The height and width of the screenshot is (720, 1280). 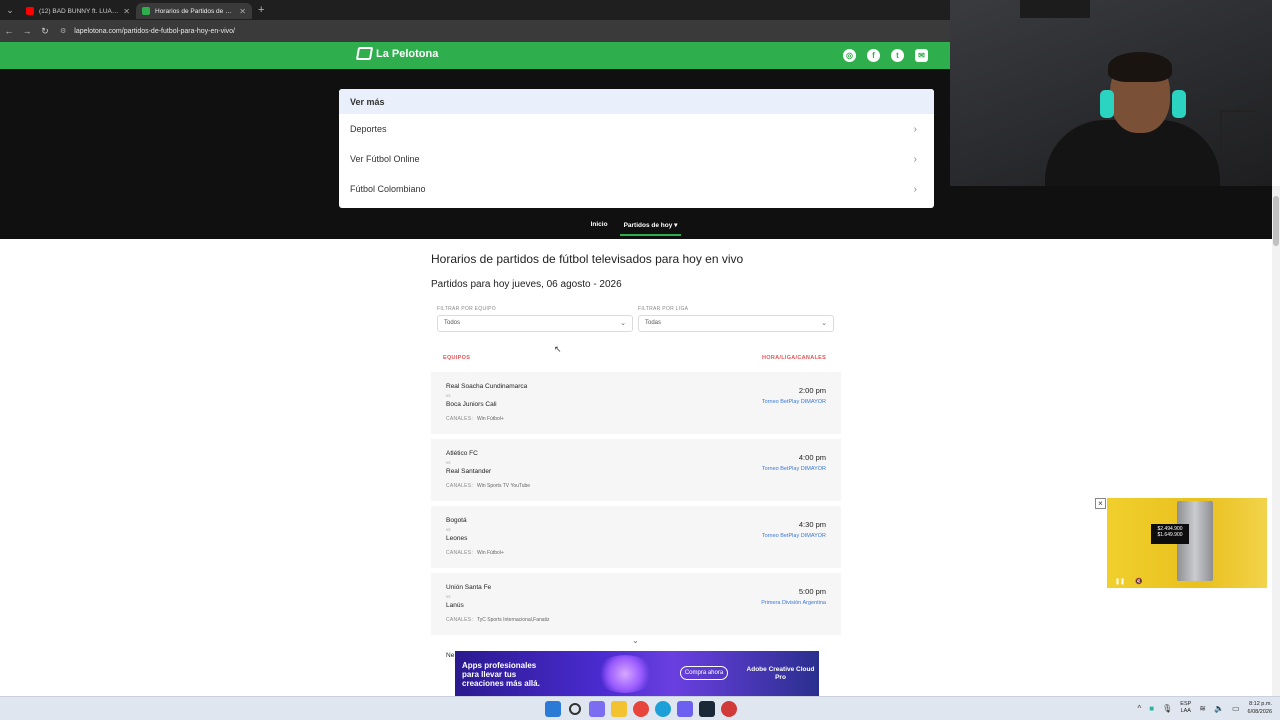 I want to click on new-price: $1.649.900, so click(x=1170, y=535).